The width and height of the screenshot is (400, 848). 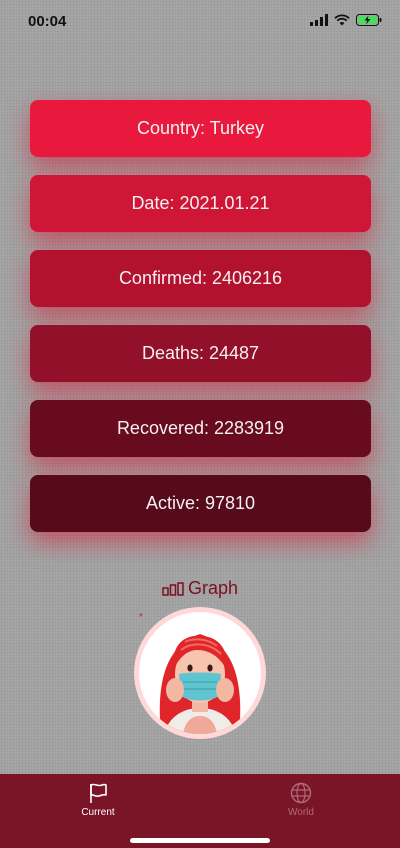 What do you see at coordinates (342, 20) in the screenshot?
I see `wifi-icon` at bounding box center [342, 20].